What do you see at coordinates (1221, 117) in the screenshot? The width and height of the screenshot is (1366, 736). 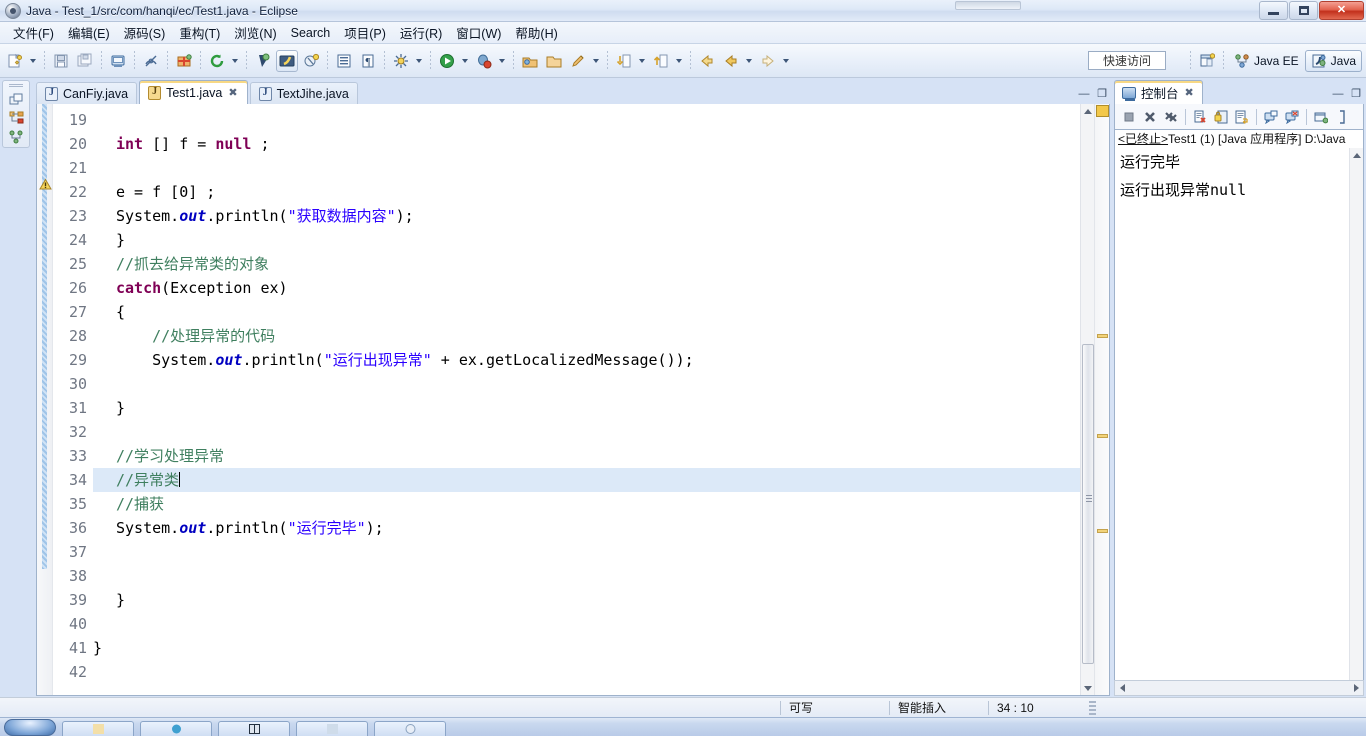 I see `scroll-lock-icon` at bounding box center [1221, 117].